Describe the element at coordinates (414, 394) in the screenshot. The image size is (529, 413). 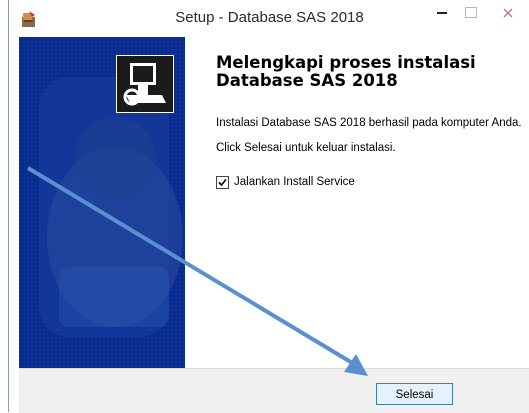
I see `finish-button: Selesai` at that location.